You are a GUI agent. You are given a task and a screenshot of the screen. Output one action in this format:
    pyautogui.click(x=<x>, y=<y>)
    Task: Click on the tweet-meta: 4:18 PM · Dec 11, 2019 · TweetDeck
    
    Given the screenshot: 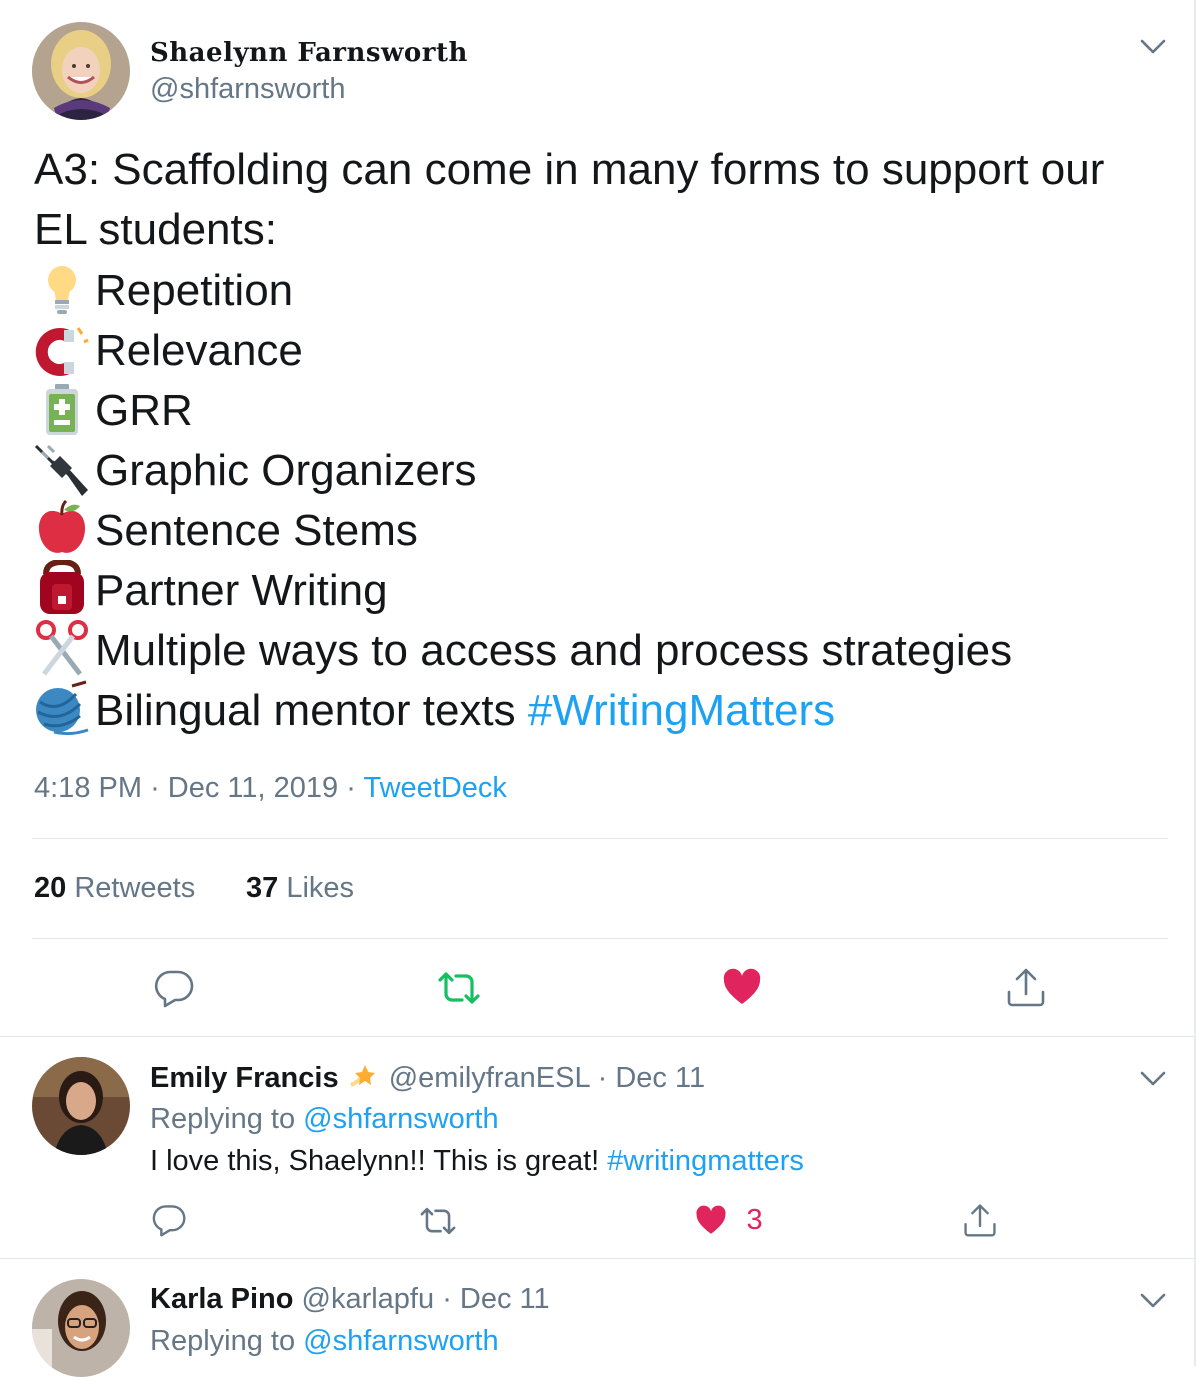 What is the action you would take?
    pyautogui.click(x=270, y=788)
    